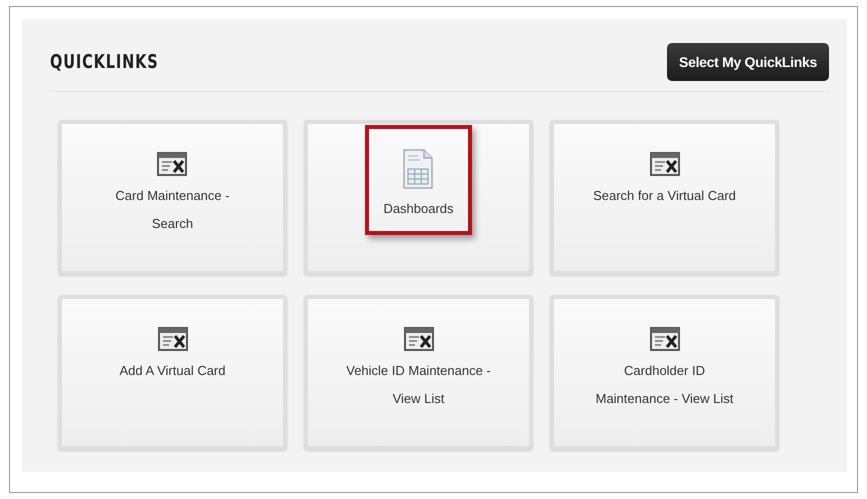 This screenshot has height=499, width=867. Describe the element at coordinates (748, 62) in the screenshot. I see `select-quicklinks-button: Select My QuickLinks` at that location.